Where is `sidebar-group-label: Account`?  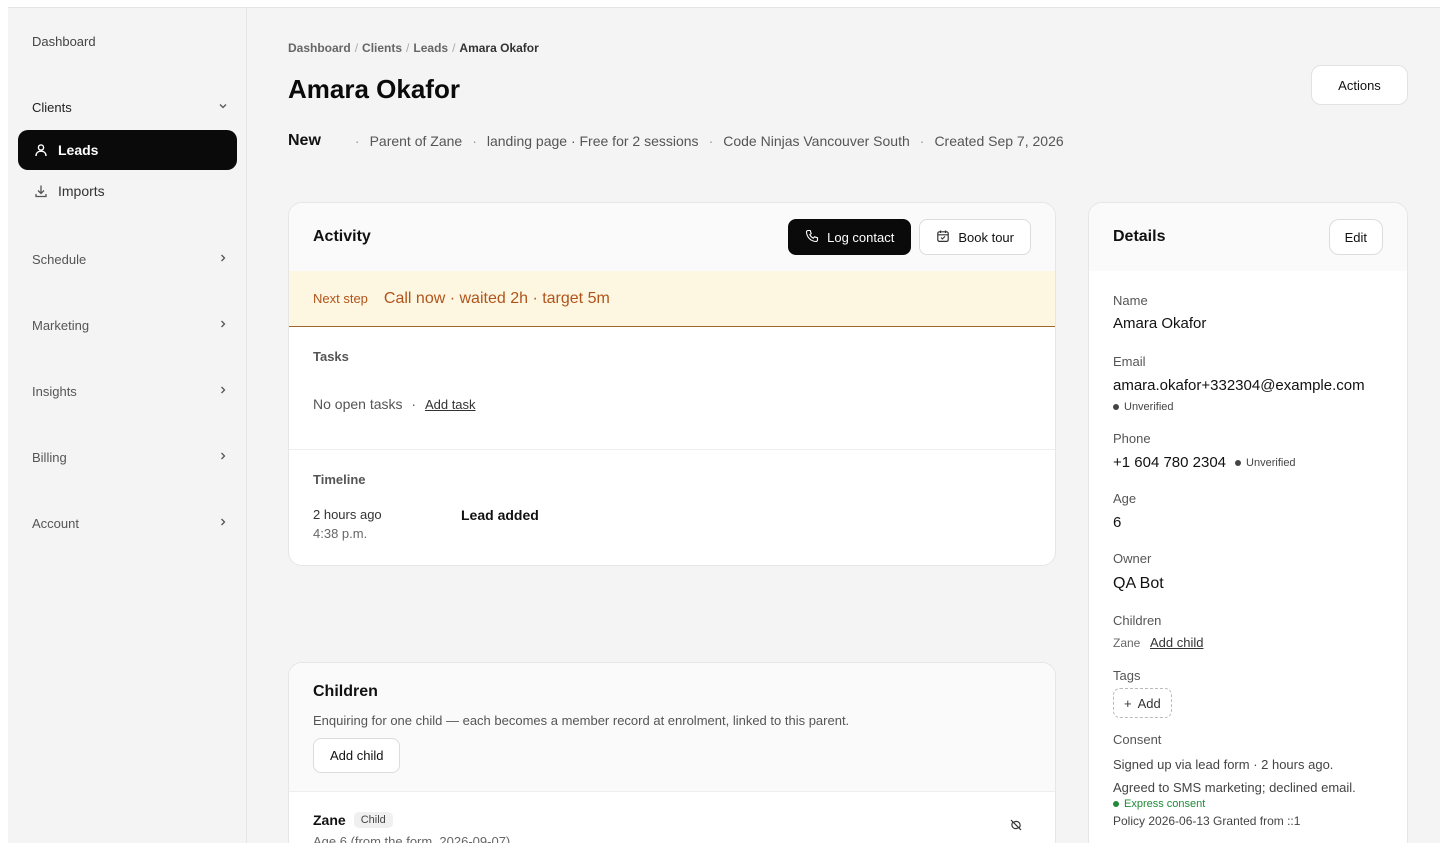 sidebar-group-label: Account is located at coordinates (55, 523).